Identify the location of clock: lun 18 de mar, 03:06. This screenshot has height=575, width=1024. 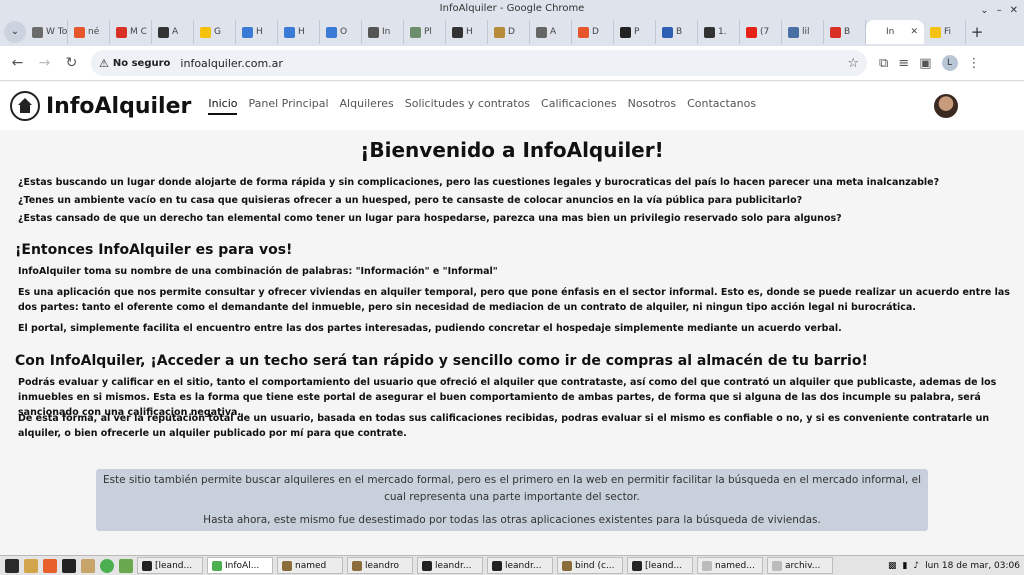
(972, 566).